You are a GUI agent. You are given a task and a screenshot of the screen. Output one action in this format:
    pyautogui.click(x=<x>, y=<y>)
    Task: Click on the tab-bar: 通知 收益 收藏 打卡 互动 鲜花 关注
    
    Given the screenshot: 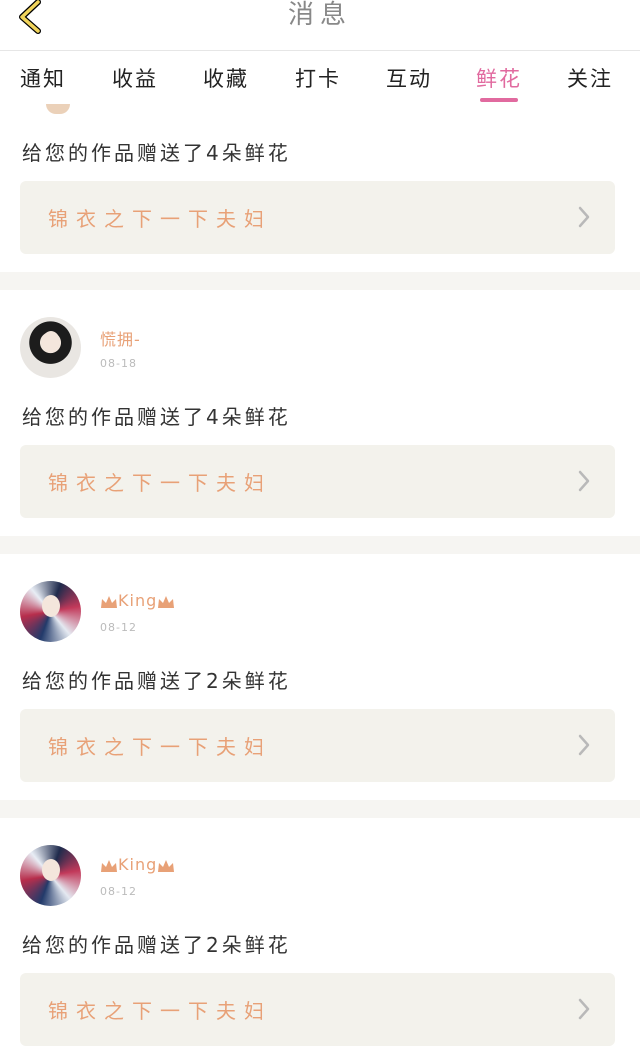 What is the action you would take?
    pyautogui.click(x=320, y=77)
    